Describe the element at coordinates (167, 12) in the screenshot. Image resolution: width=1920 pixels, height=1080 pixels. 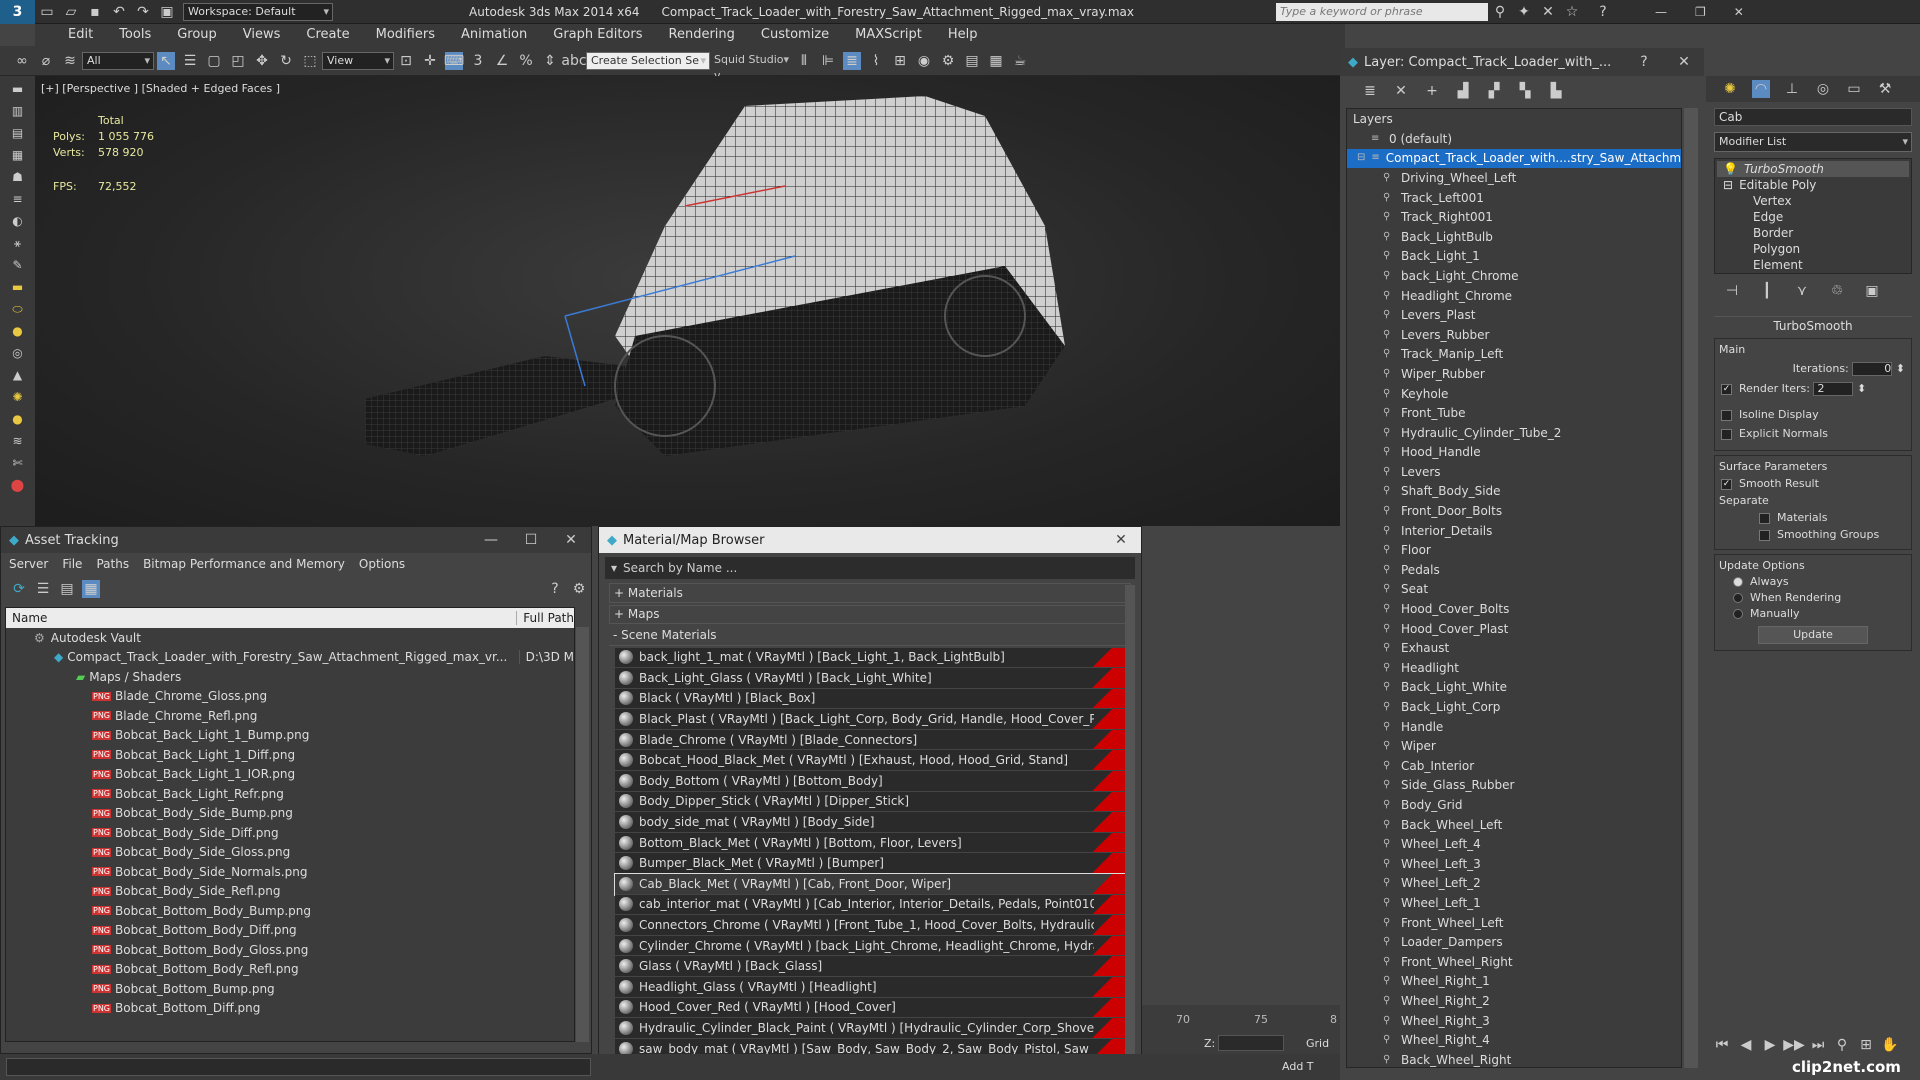
I see `project-icon: ▣` at that location.